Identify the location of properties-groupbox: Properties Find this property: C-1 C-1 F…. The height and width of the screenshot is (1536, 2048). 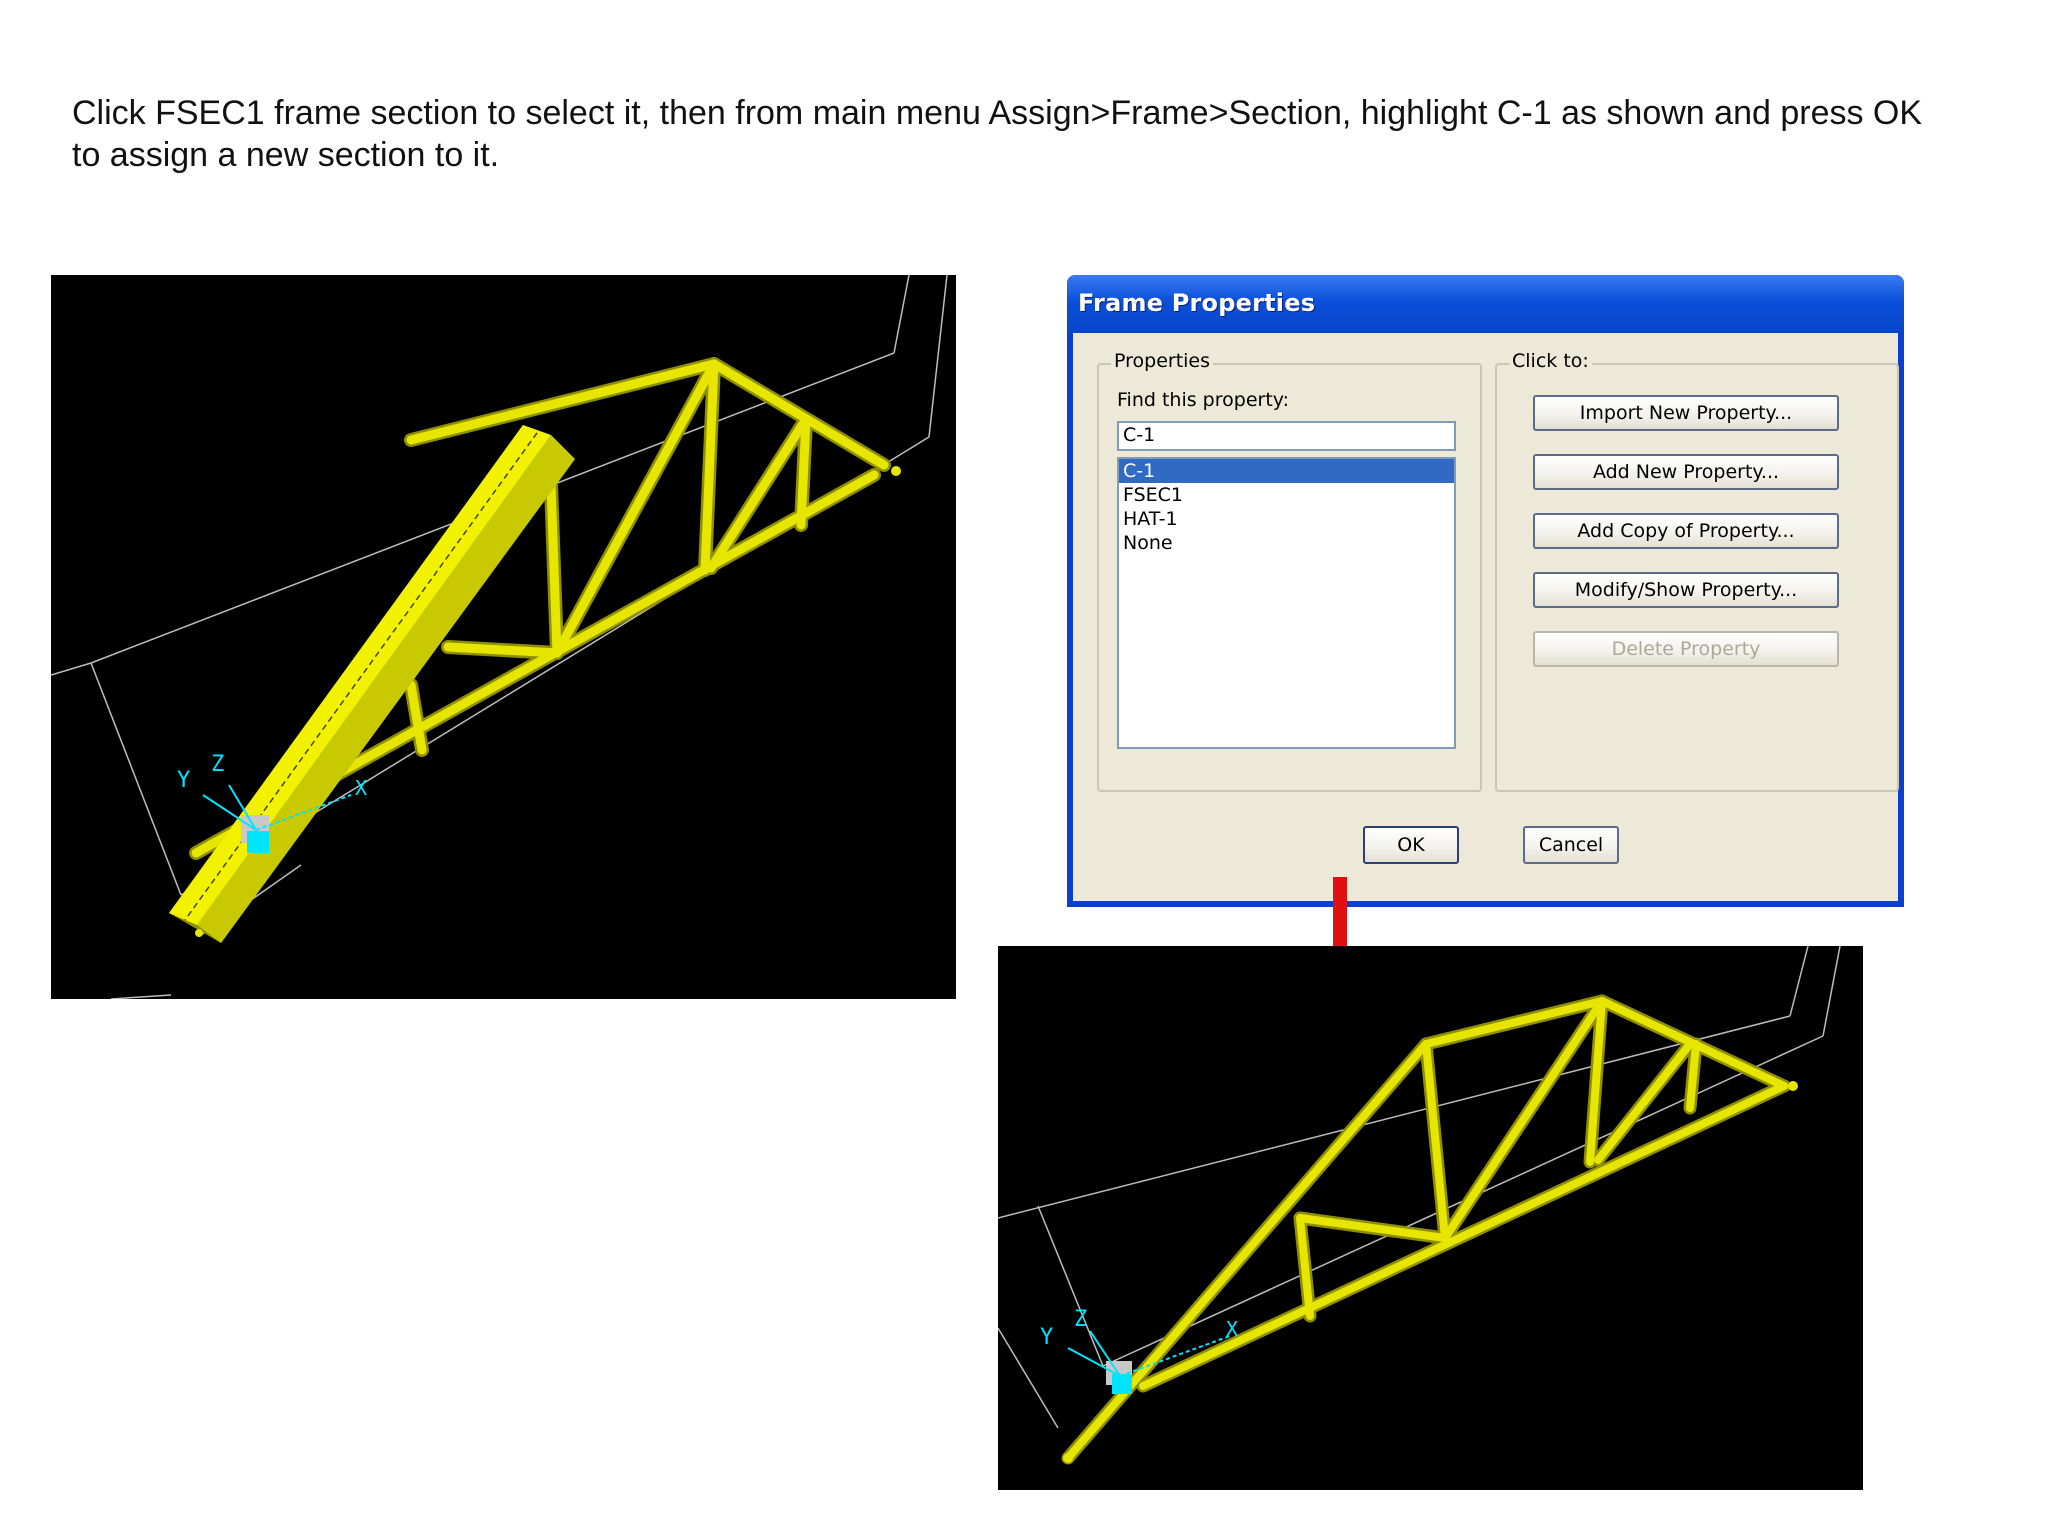
(1289, 571).